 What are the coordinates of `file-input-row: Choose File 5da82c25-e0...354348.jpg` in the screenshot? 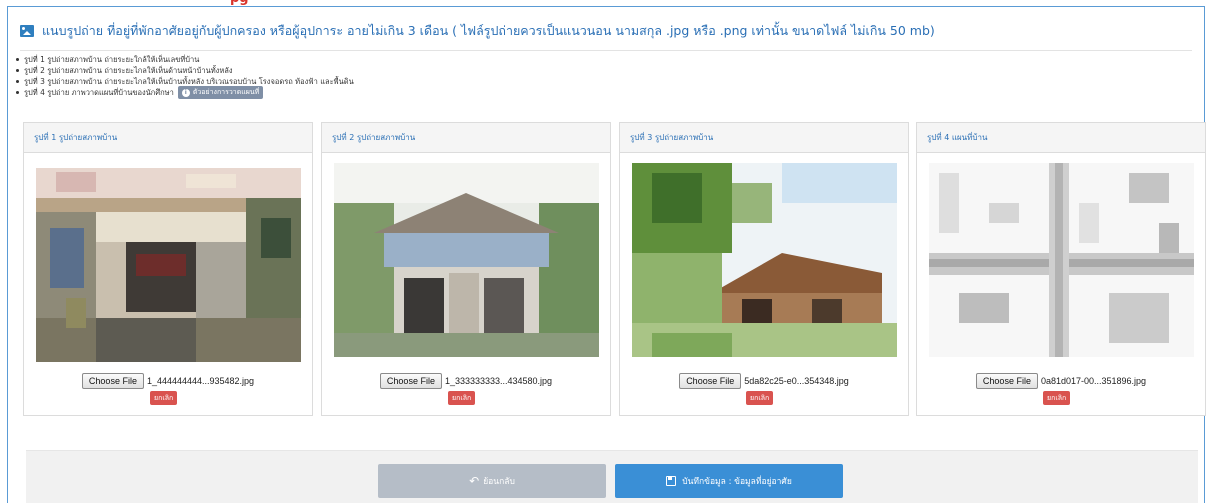 It's located at (764, 381).